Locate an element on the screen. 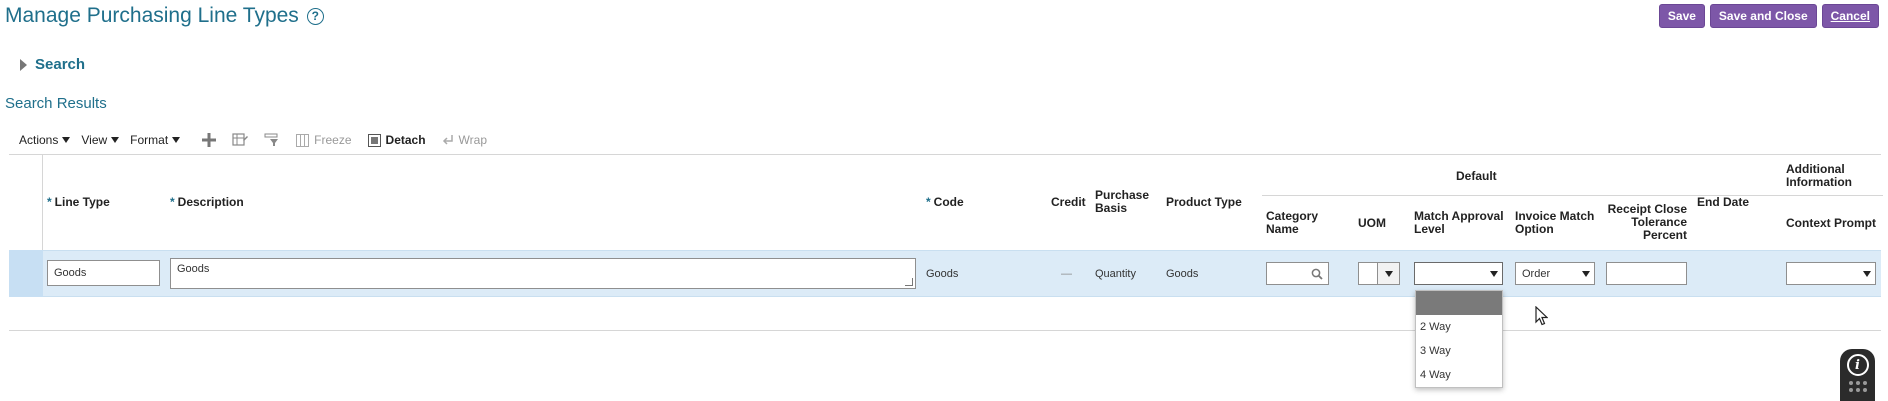  col-header-receipt-close-tolerance: Receipt Close Tolerance Percent is located at coordinates (1646, 222).